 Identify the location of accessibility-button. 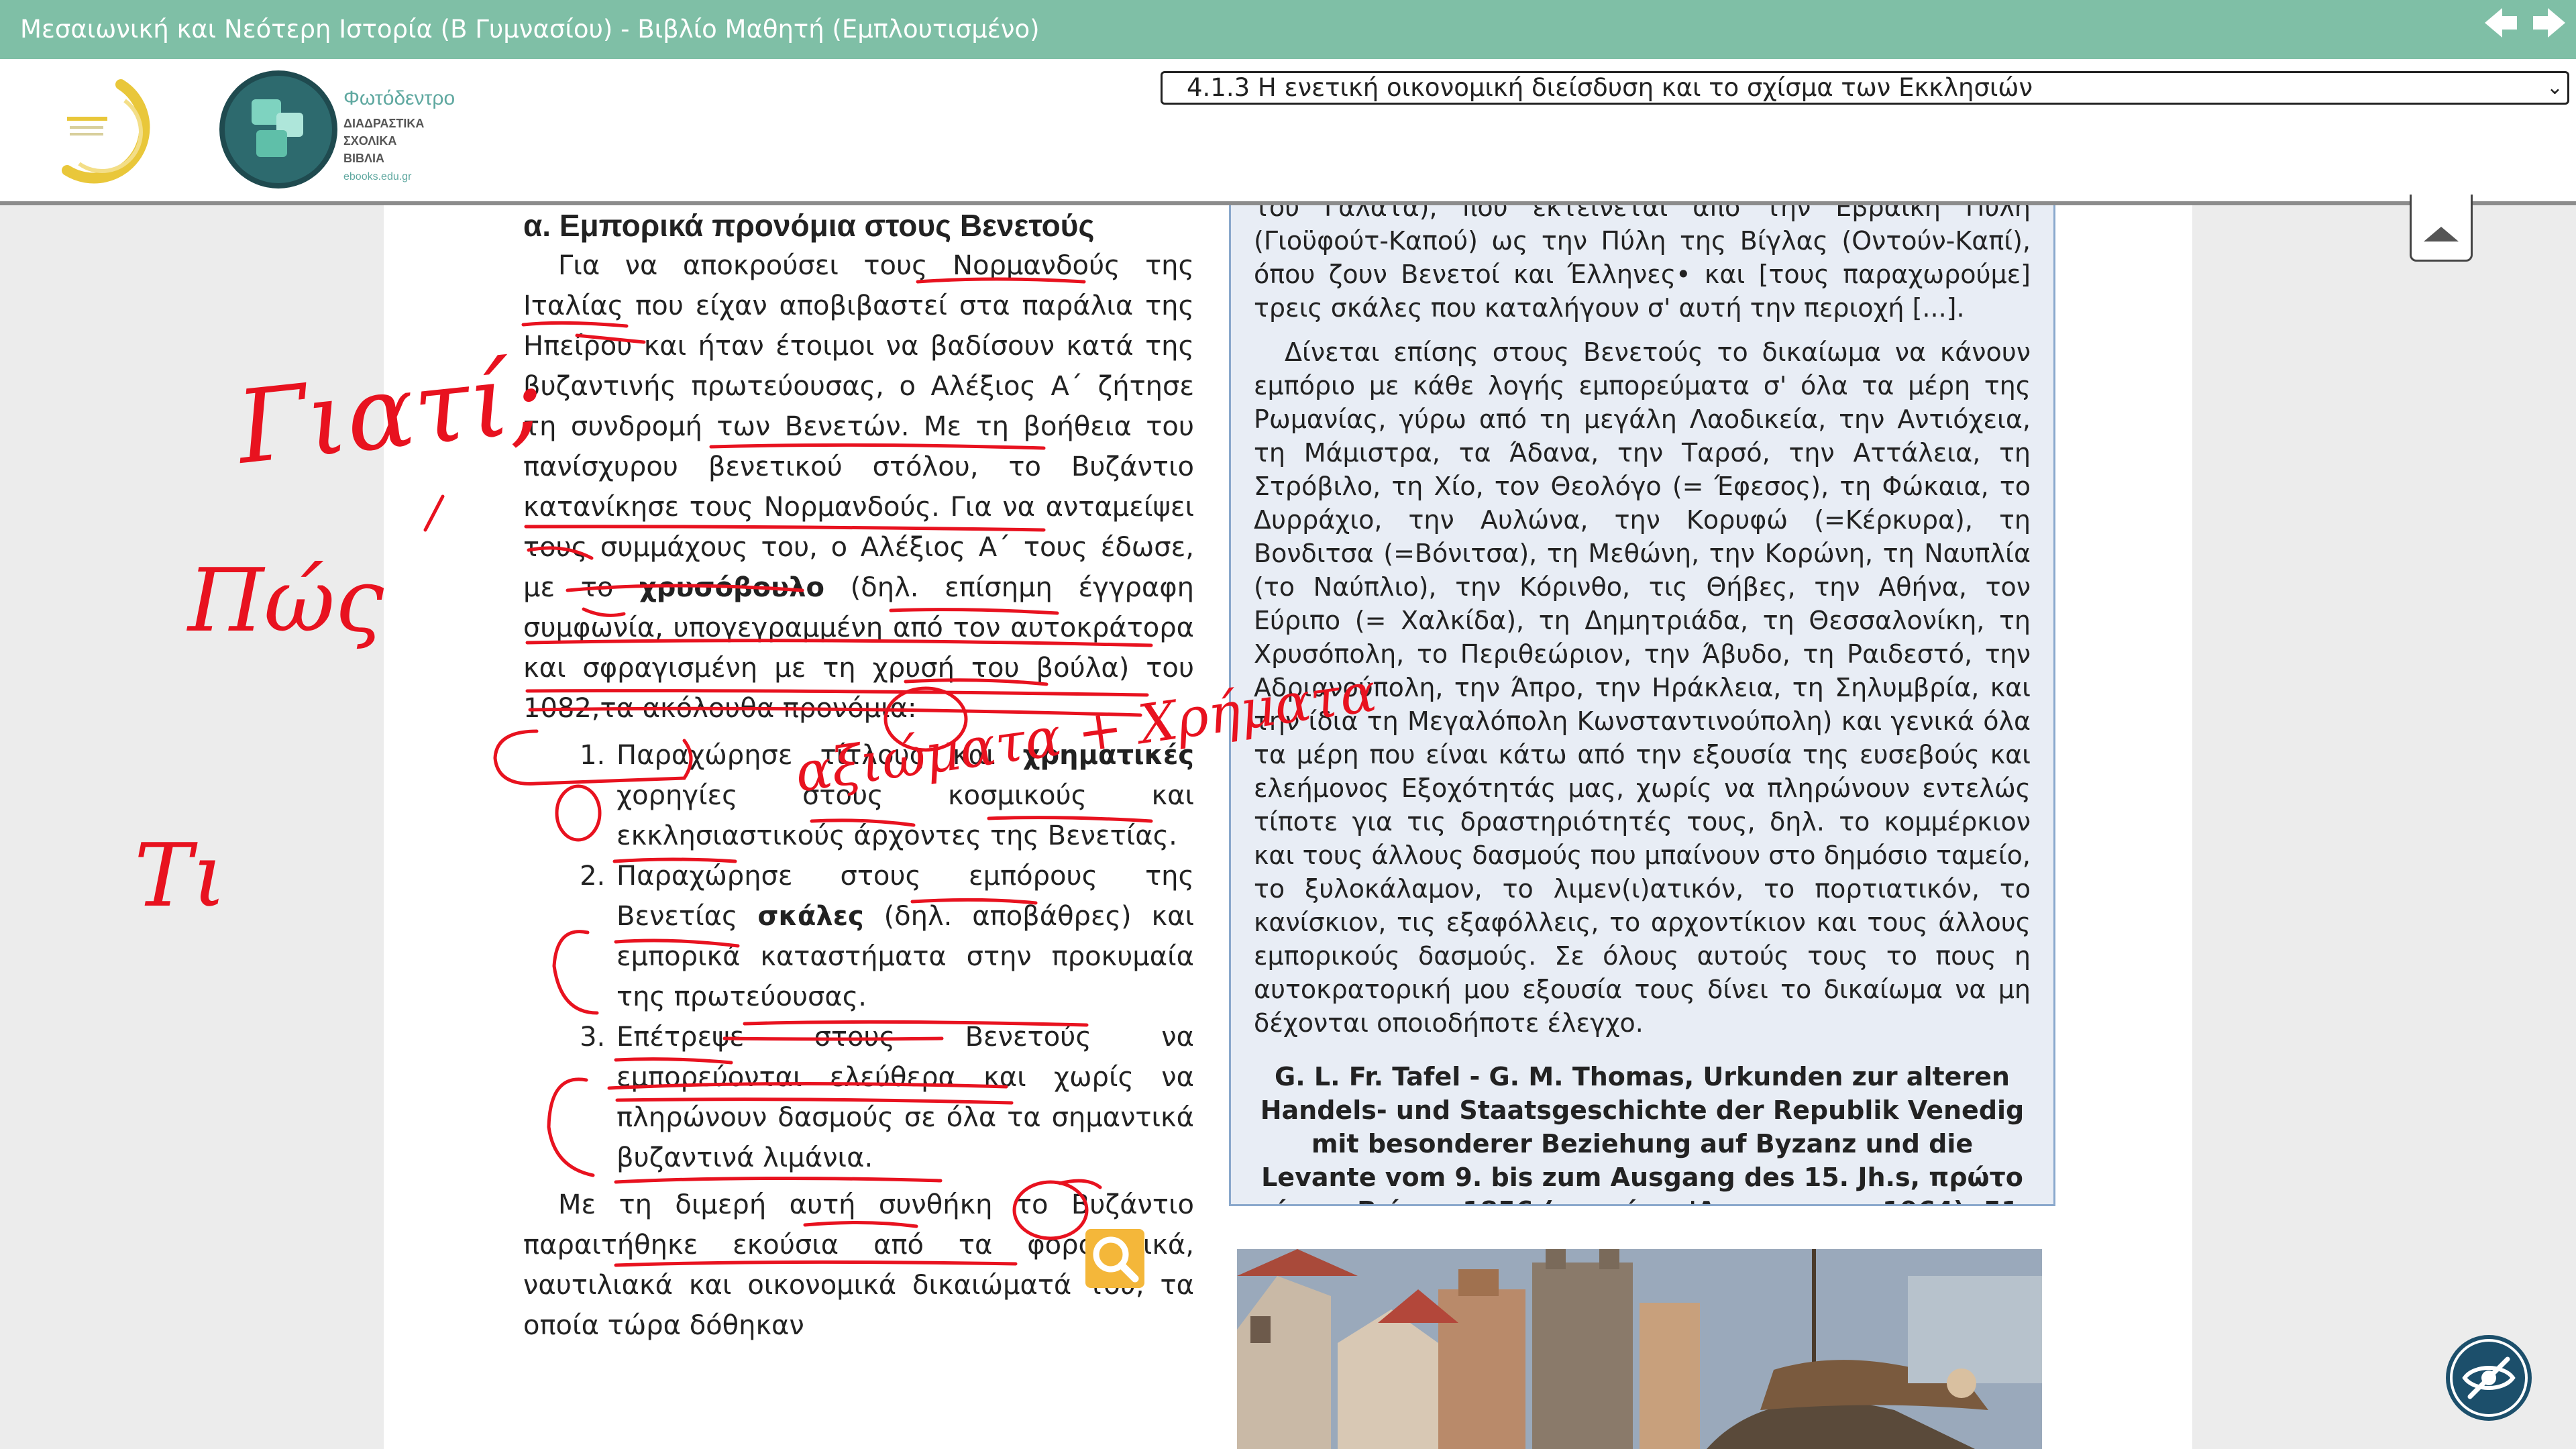
(2489, 1378).